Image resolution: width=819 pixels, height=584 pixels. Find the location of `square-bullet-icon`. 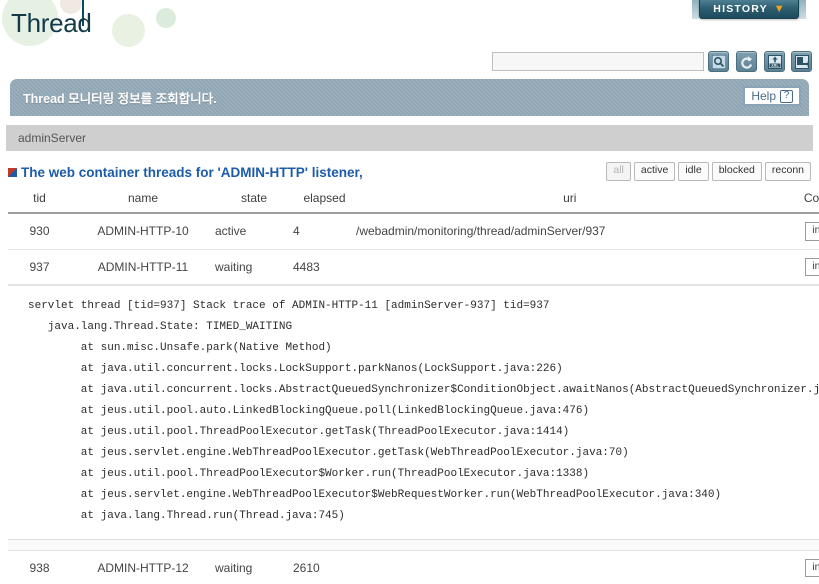

square-bullet-icon is located at coordinates (12, 172).